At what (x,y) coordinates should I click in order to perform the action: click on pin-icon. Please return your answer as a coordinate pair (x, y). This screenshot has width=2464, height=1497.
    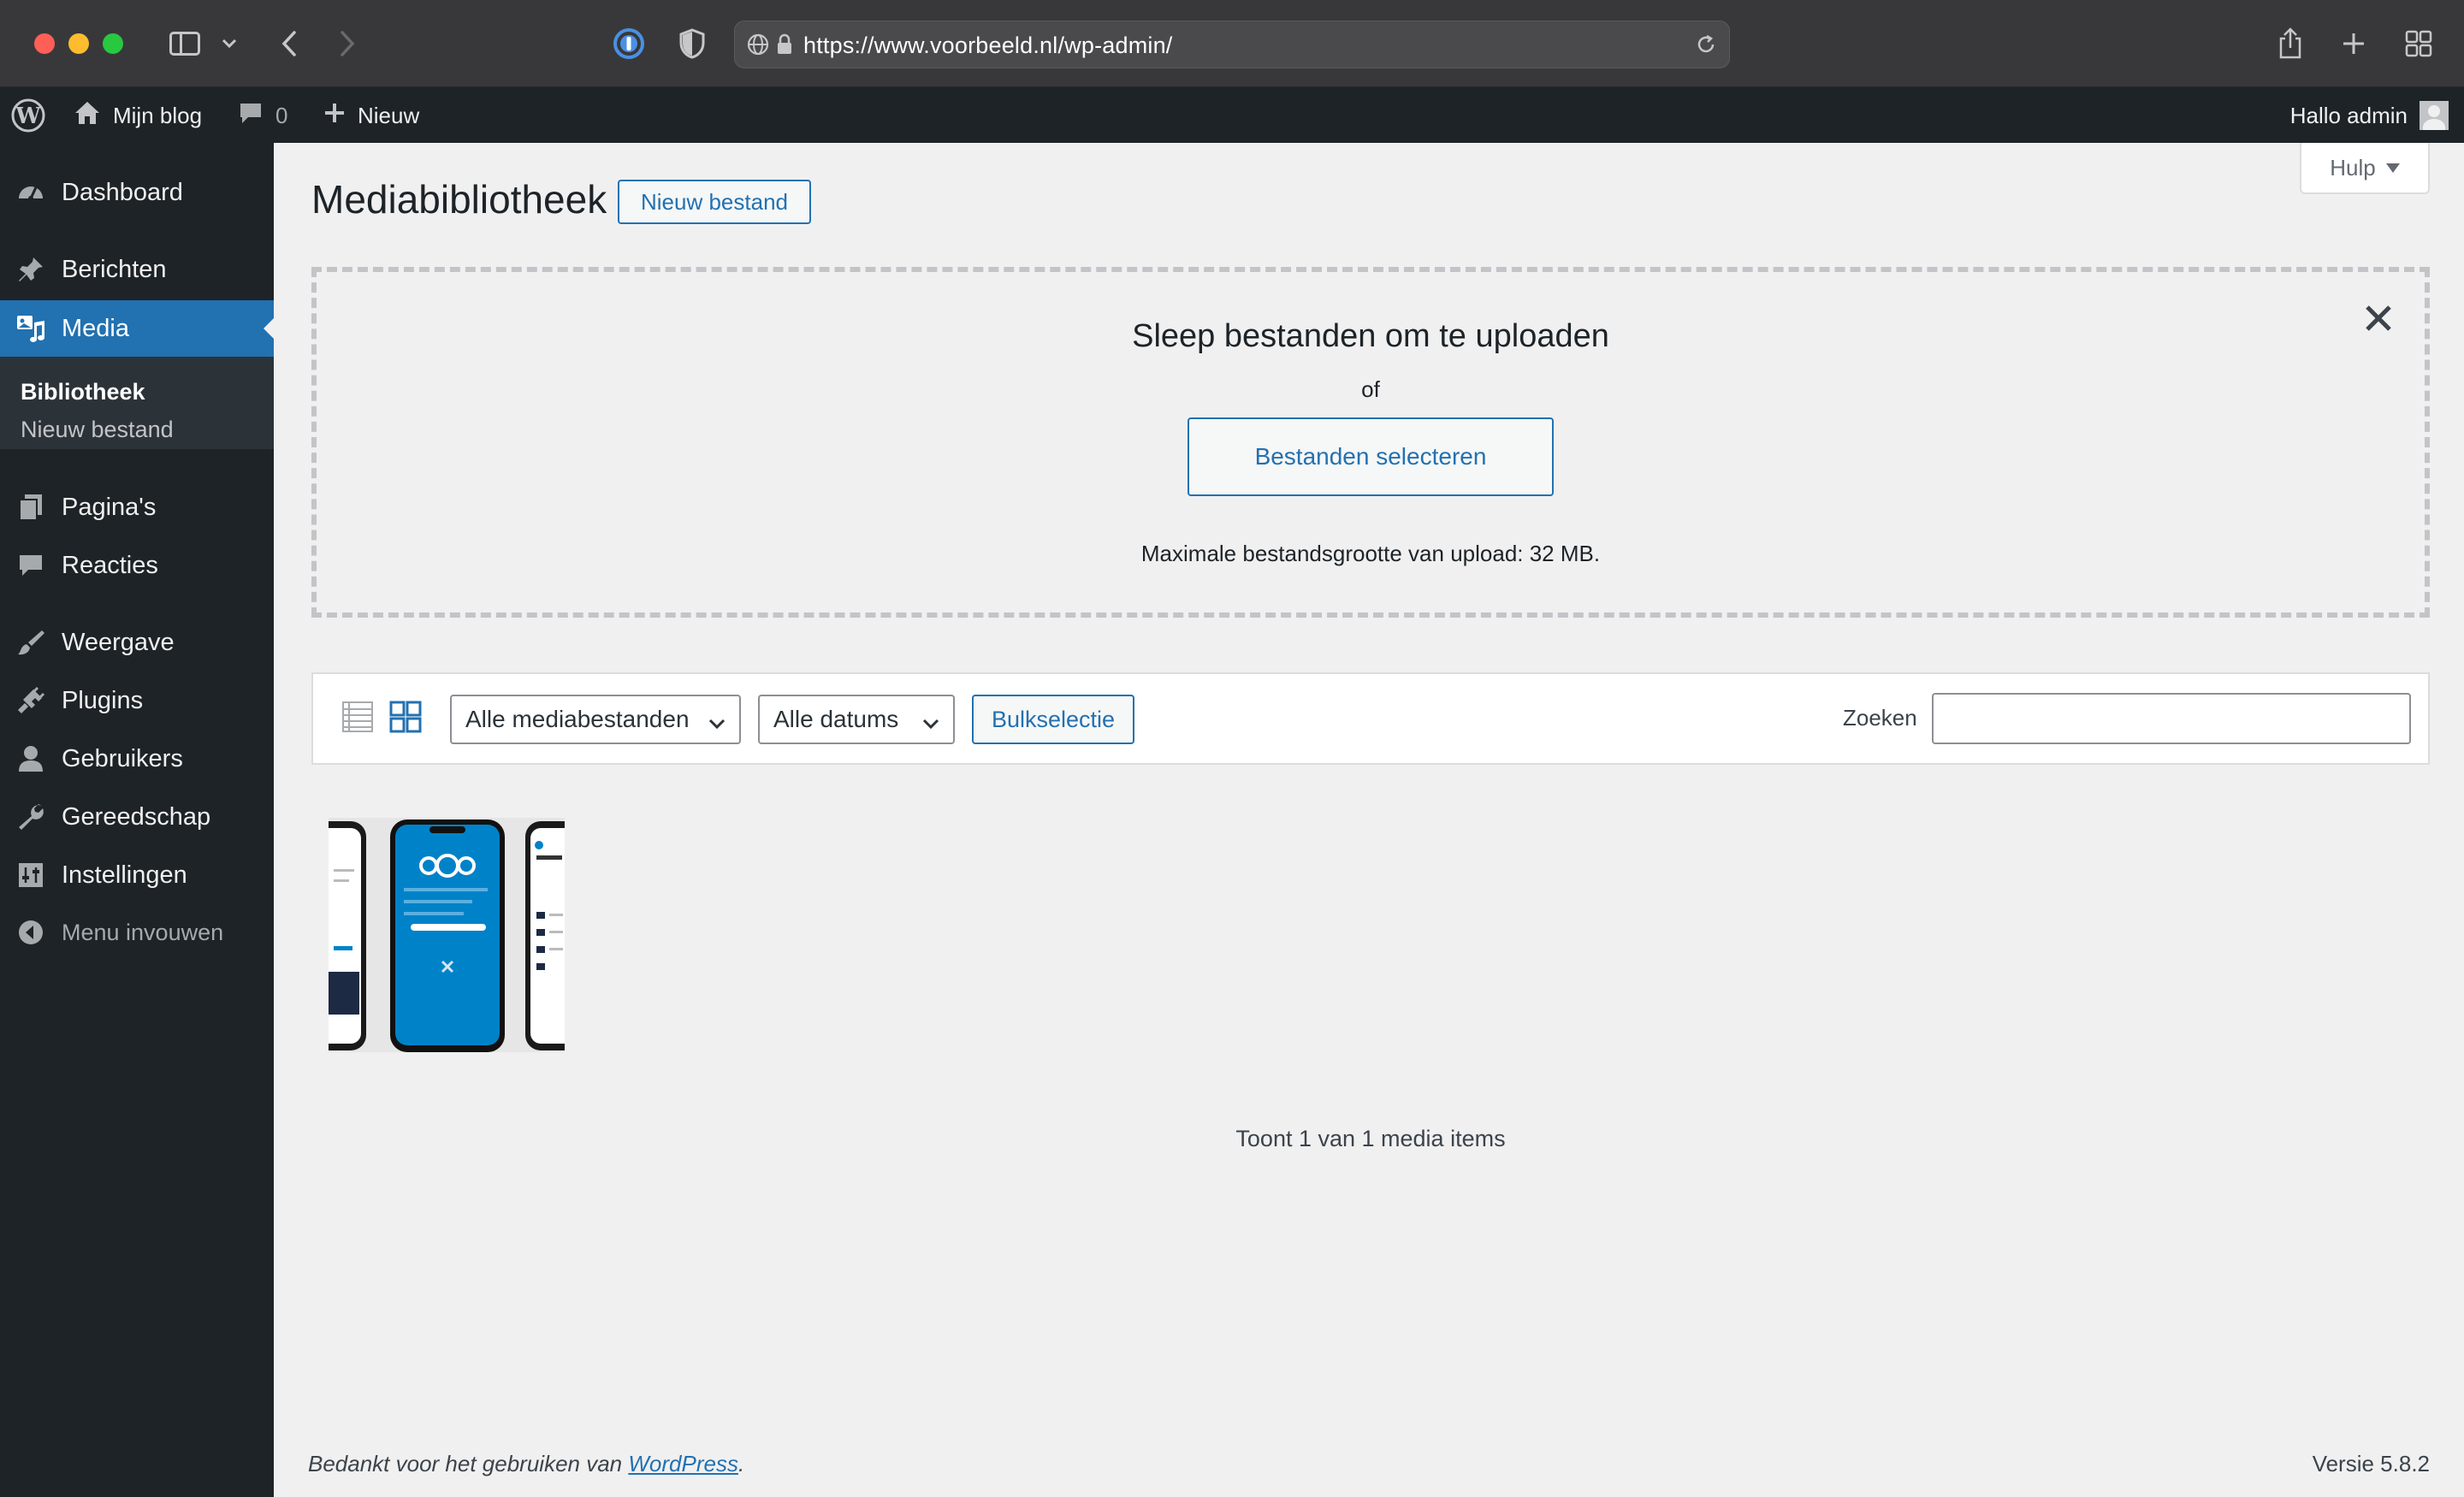
    Looking at the image, I should click on (31, 269).